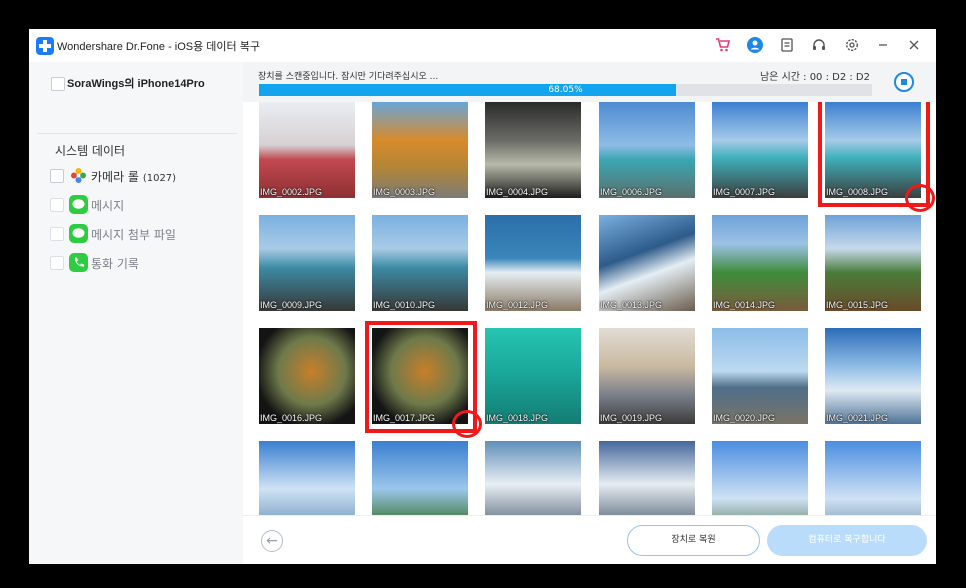  What do you see at coordinates (819, 45) in the screenshot?
I see `headset-icon` at bounding box center [819, 45].